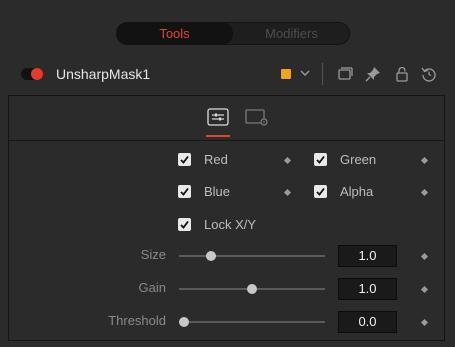  What do you see at coordinates (424, 192) in the screenshot?
I see `alpha-keyframe-diamond` at bounding box center [424, 192].